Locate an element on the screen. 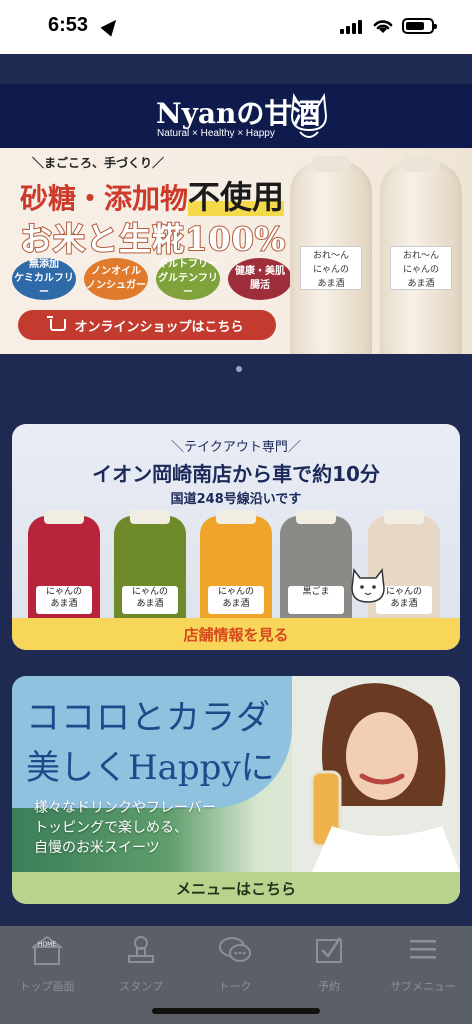  woman-drinking-photo is located at coordinates (376, 774).